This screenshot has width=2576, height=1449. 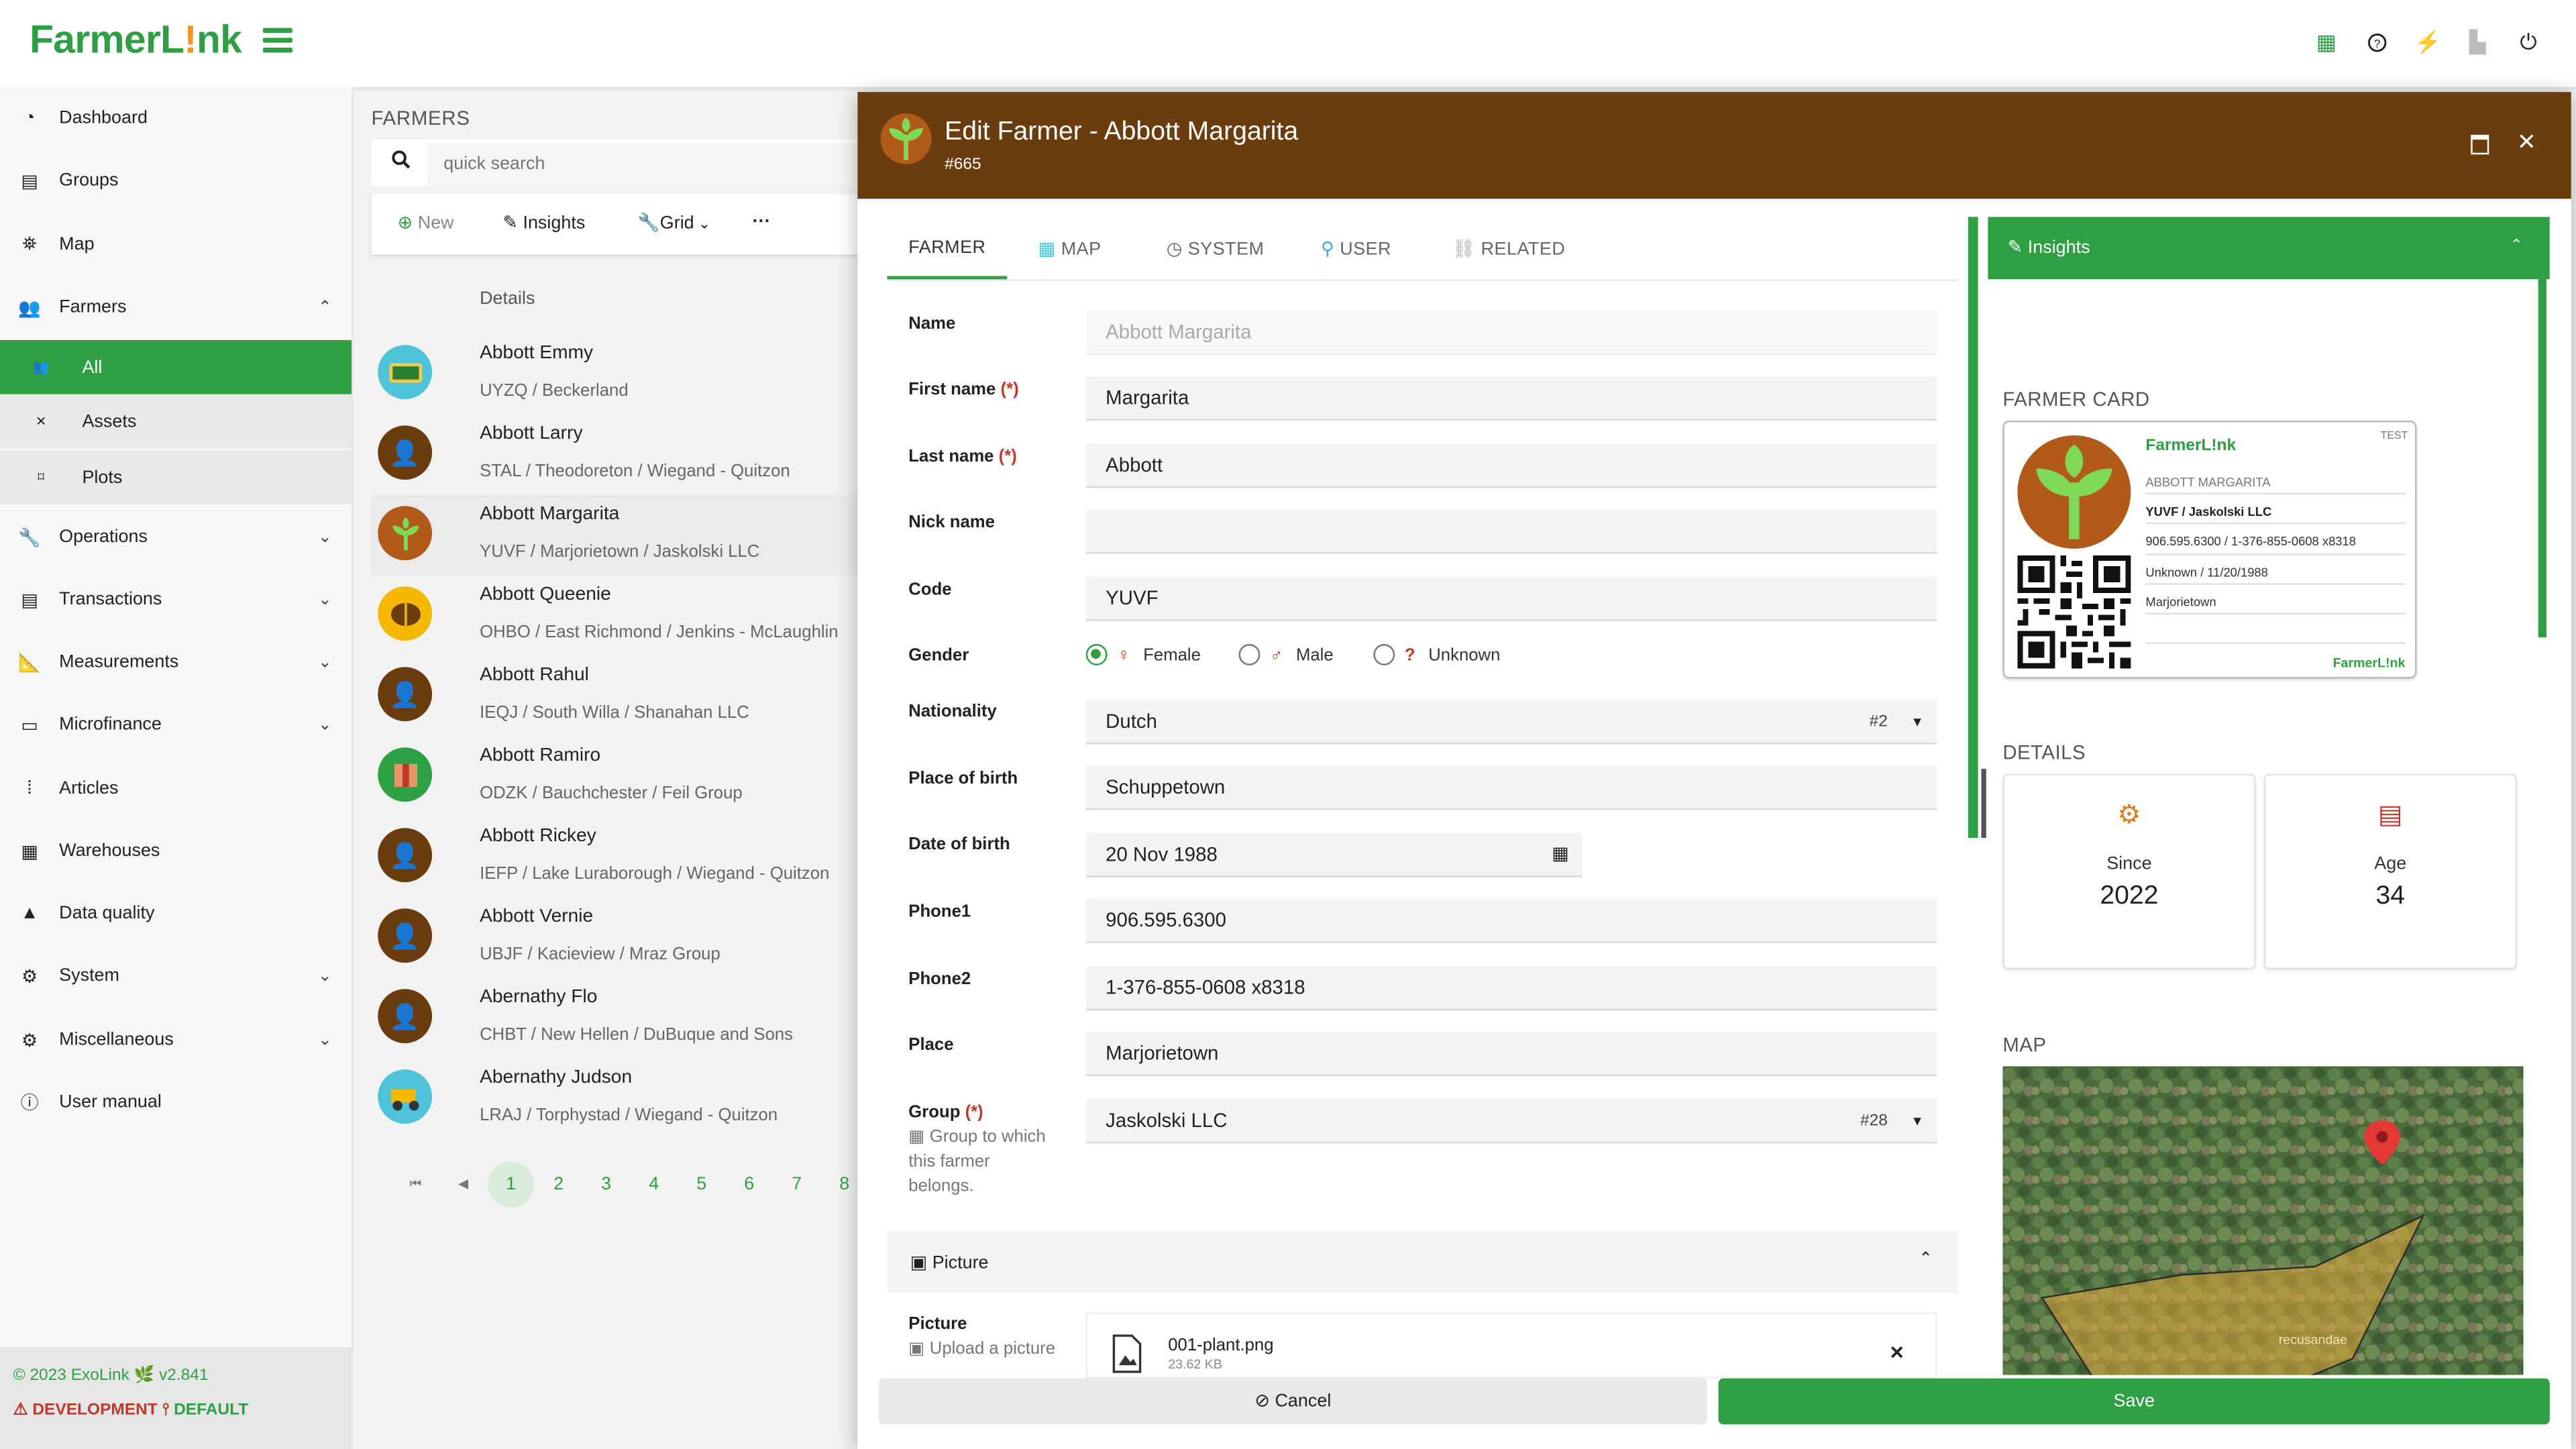 I want to click on flash-icon: ⚡, so click(x=2428, y=43).